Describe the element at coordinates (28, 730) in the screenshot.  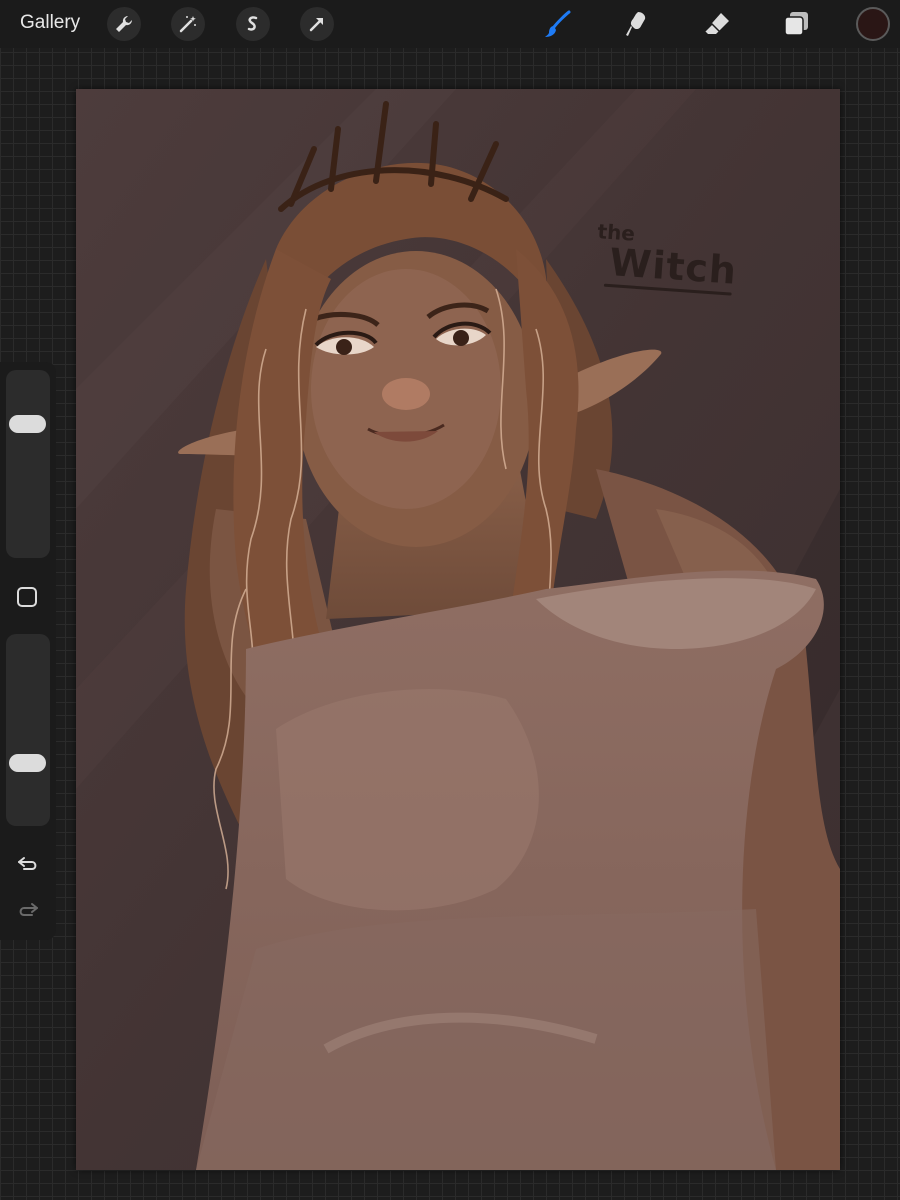
I see `opacity-slider` at that location.